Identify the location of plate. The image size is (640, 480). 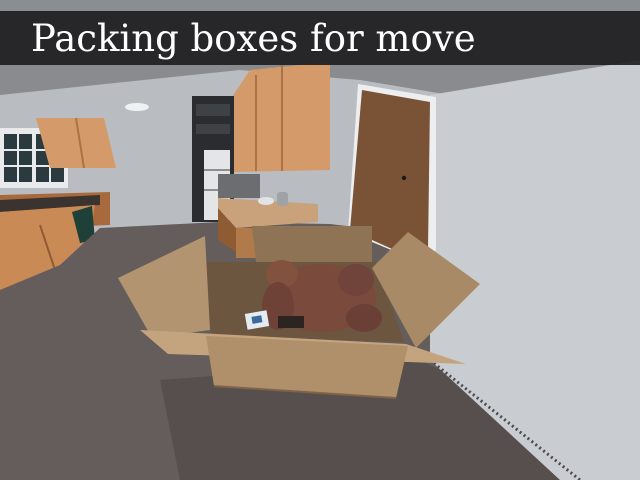
(266, 201).